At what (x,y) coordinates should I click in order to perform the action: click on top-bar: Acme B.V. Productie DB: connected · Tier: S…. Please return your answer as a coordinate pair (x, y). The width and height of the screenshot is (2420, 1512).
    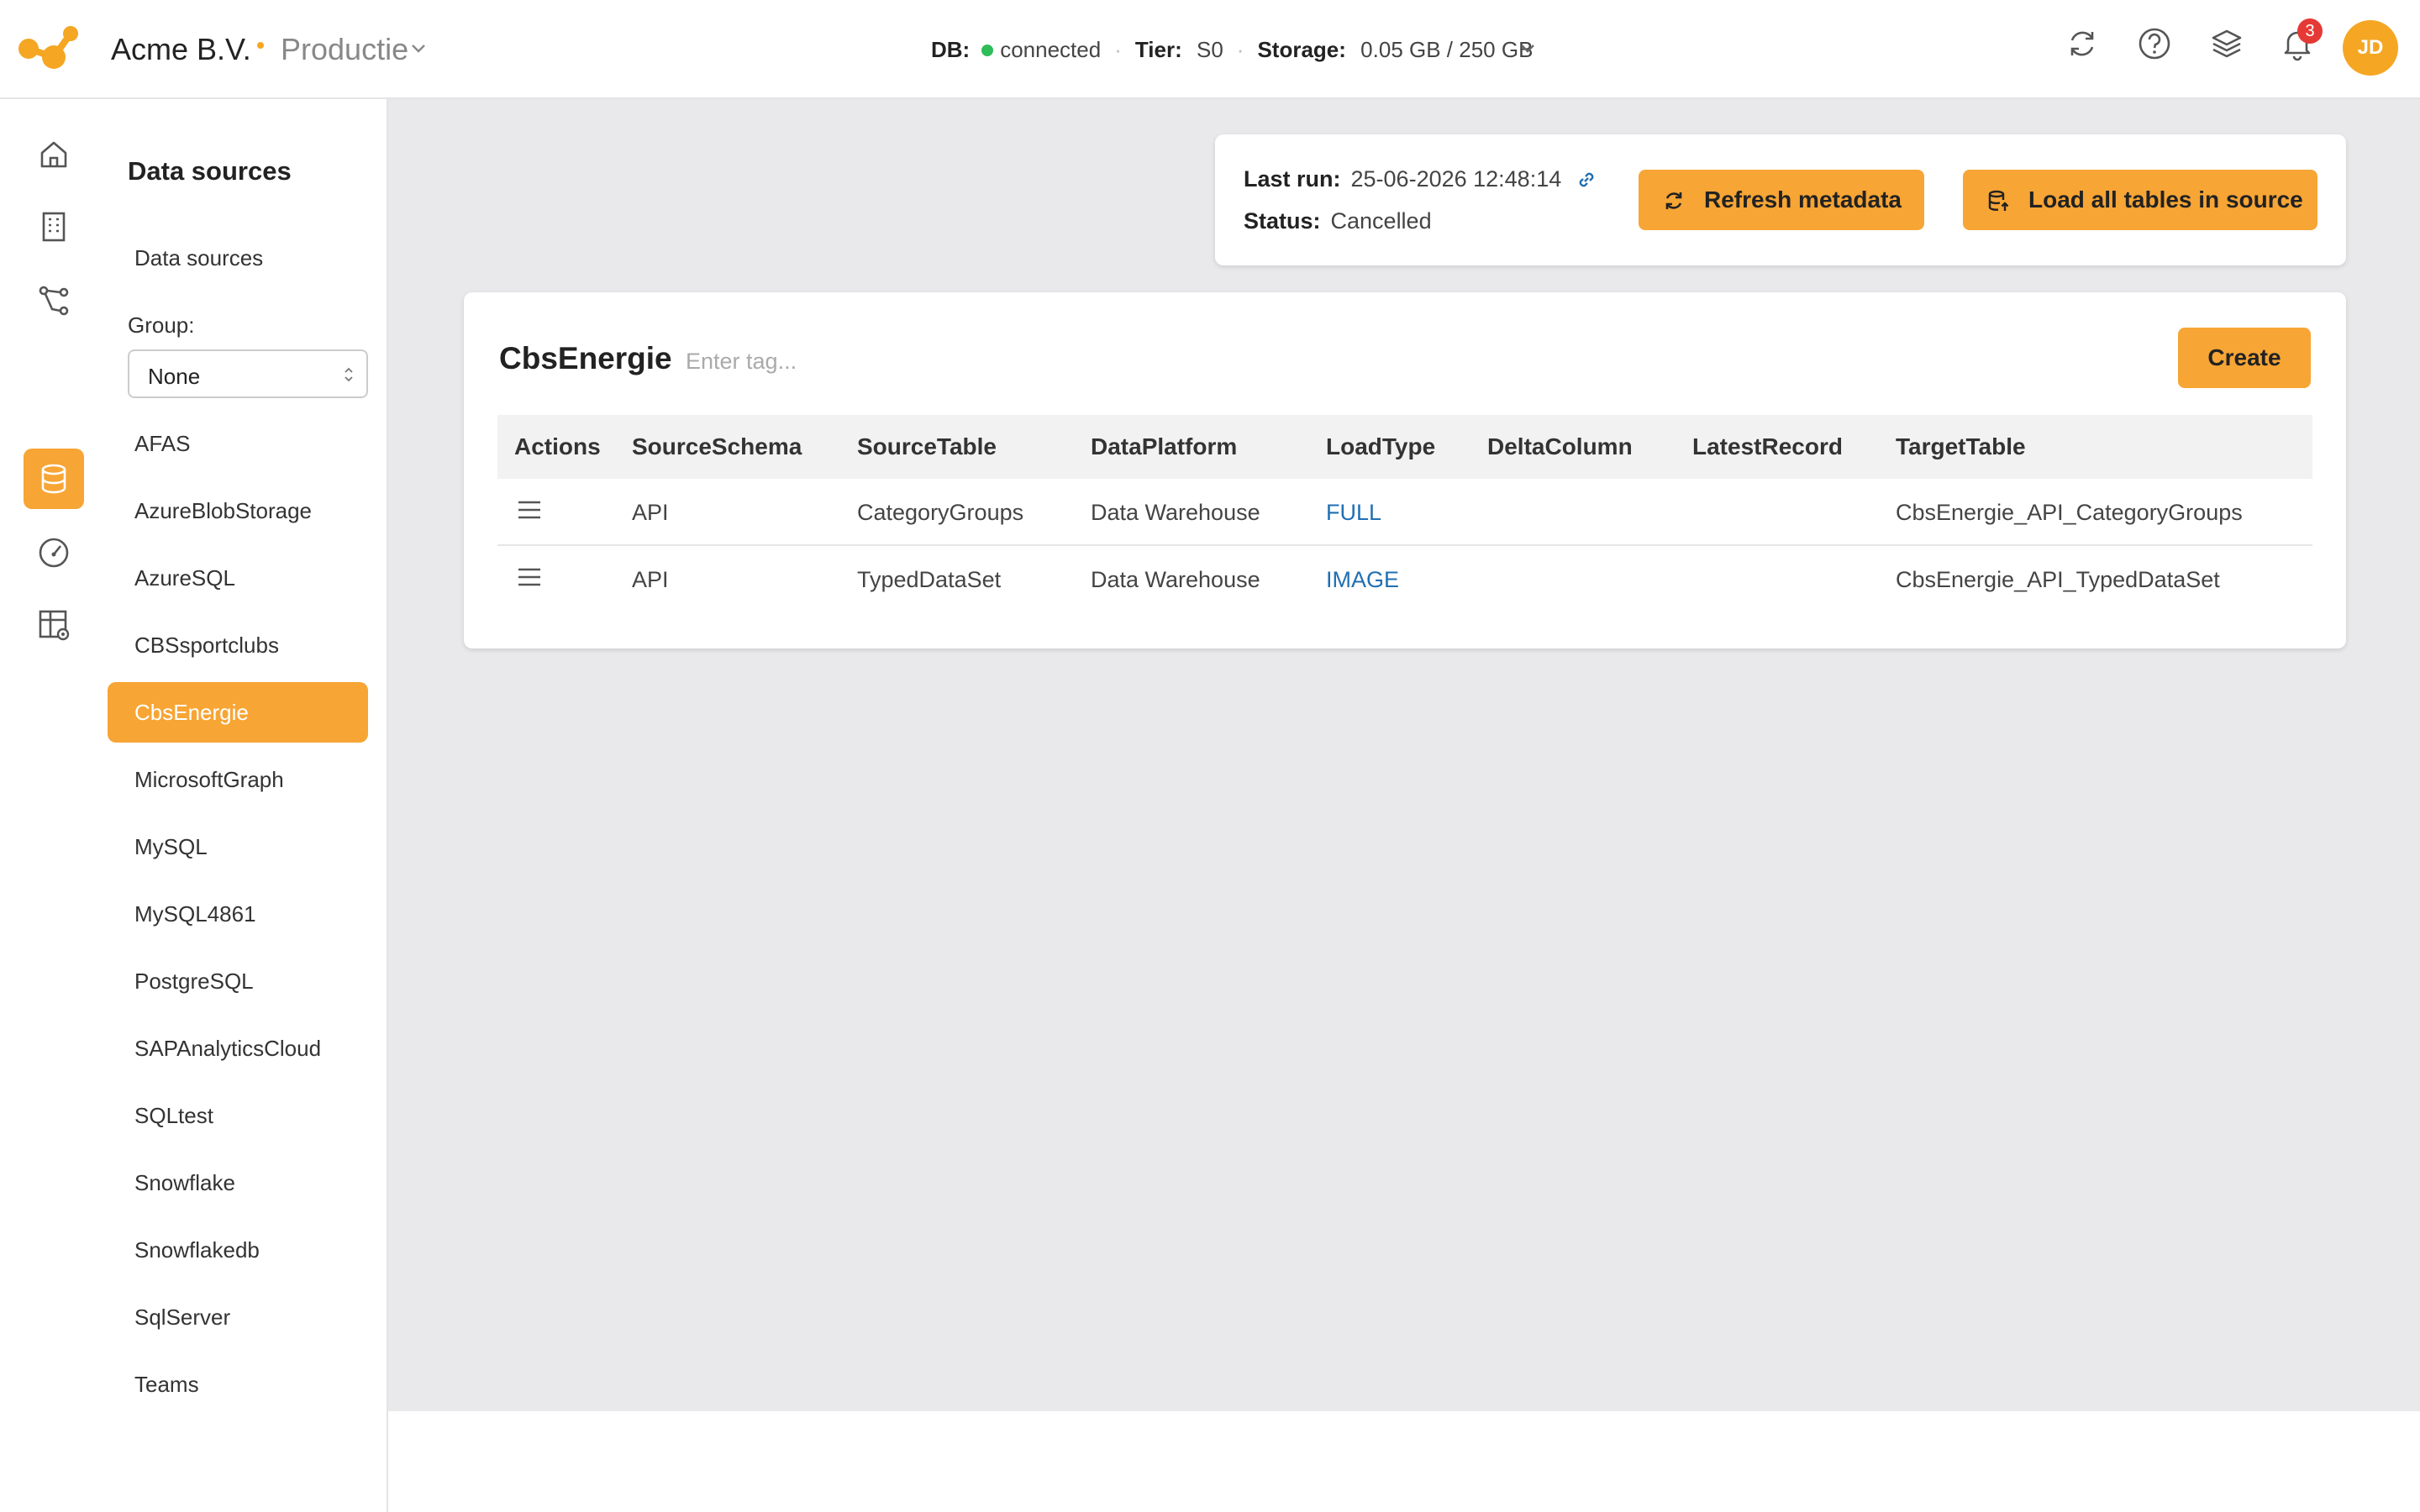
    Looking at the image, I should click on (1210, 49).